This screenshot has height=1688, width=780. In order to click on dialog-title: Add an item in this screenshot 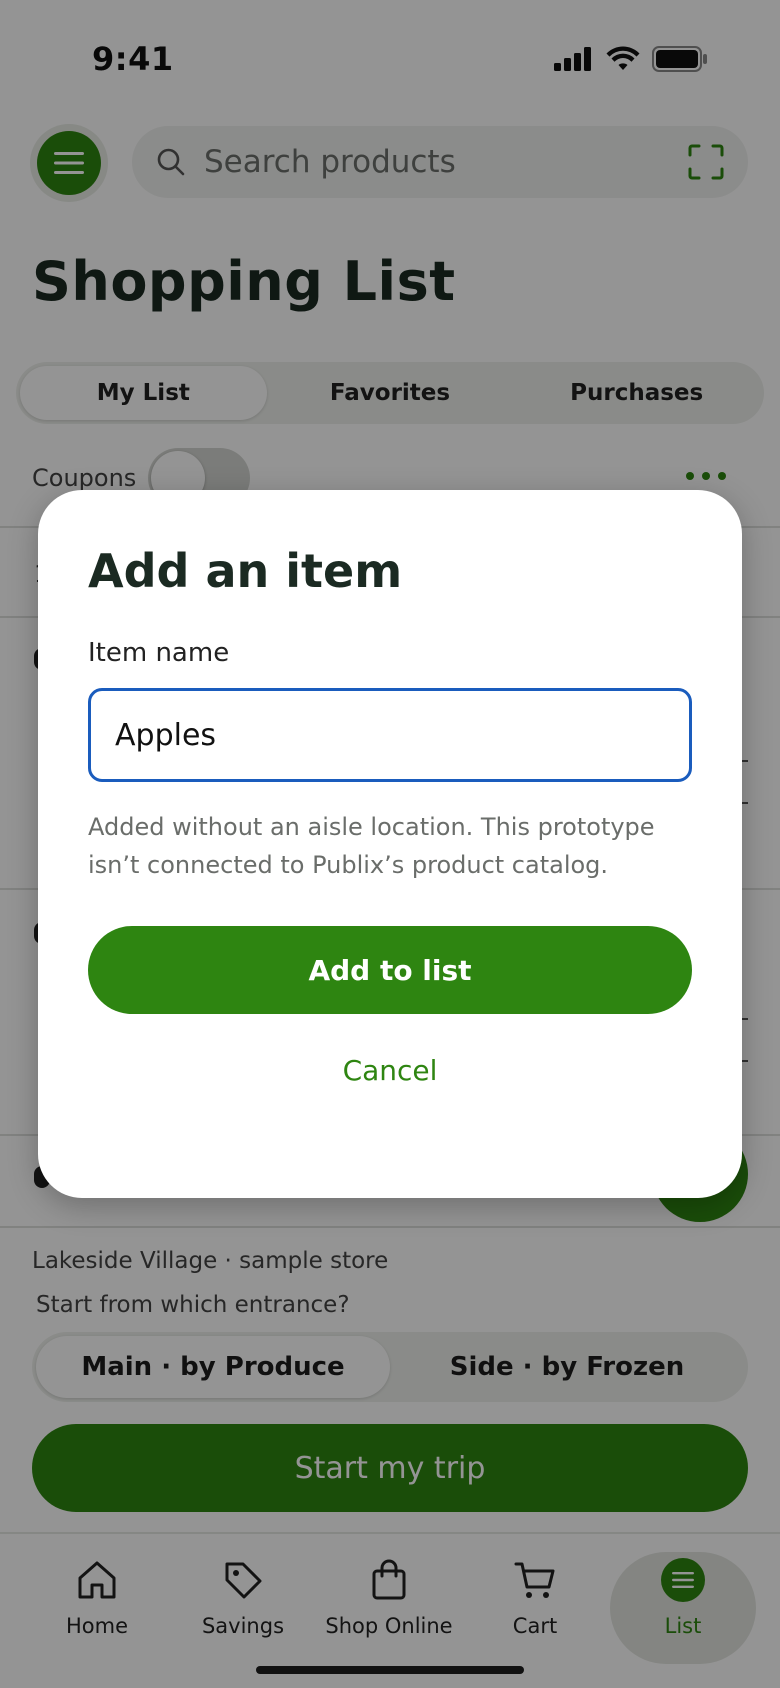, I will do `click(245, 571)`.